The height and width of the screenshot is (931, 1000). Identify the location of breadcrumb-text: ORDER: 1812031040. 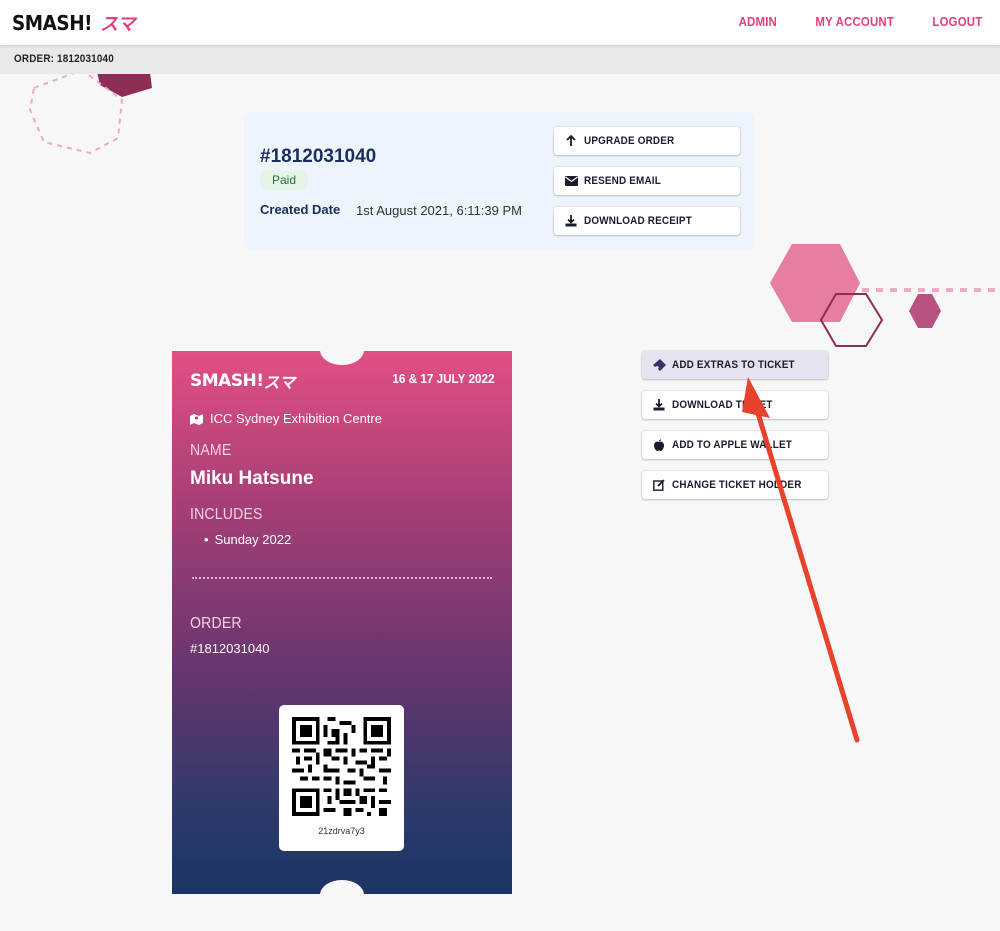
(64, 59).